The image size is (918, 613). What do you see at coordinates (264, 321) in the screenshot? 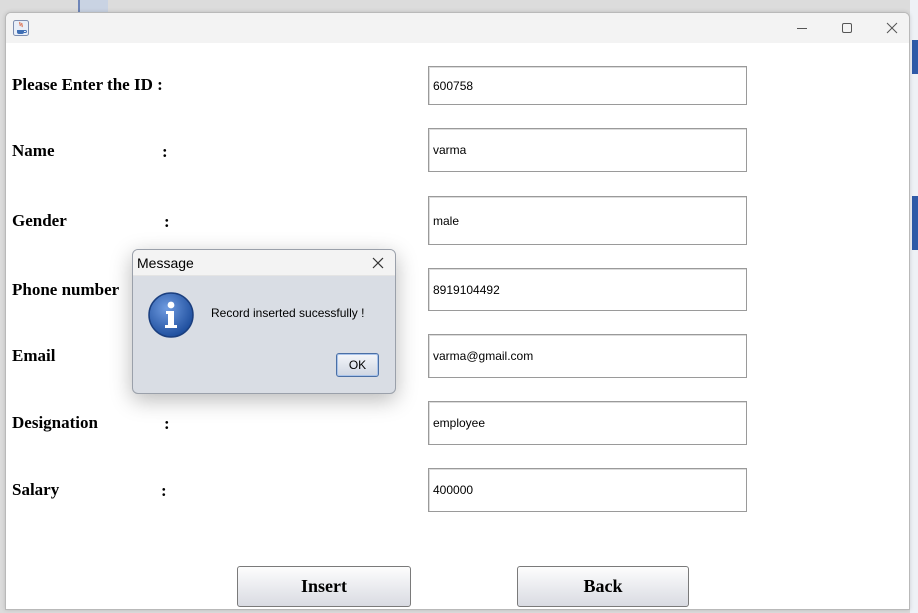
I see `message-dialog: Message Record inserted sucessfully ! OK` at bounding box center [264, 321].